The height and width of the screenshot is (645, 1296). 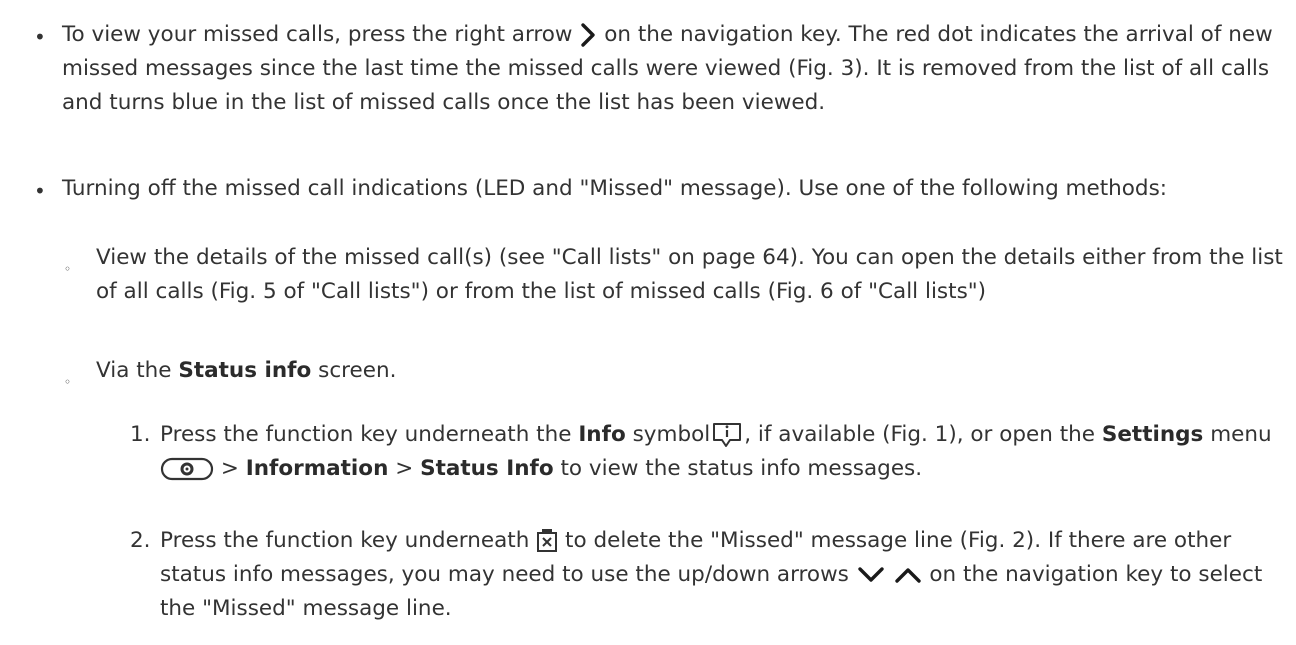 I want to click on step-text: to view the status info messages., so click(x=741, y=468).